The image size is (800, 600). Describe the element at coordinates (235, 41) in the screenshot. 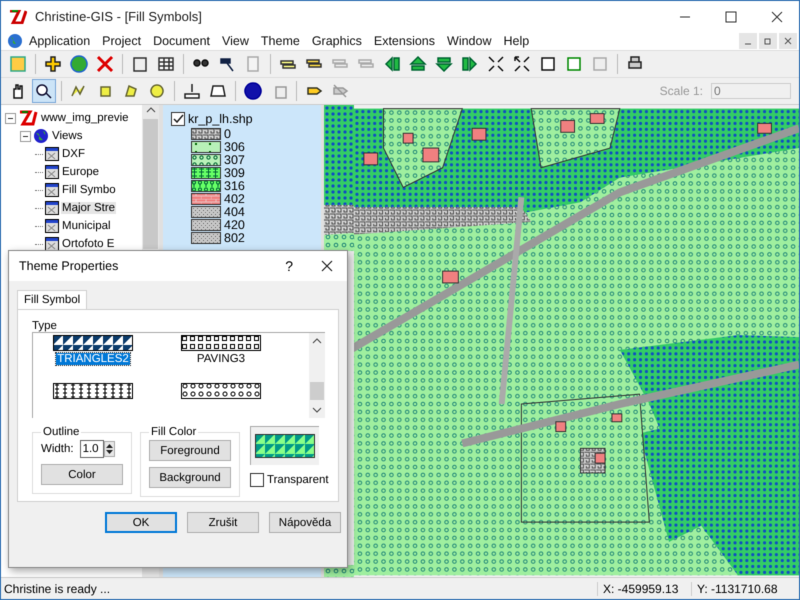

I see `menu-item: View` at that location.